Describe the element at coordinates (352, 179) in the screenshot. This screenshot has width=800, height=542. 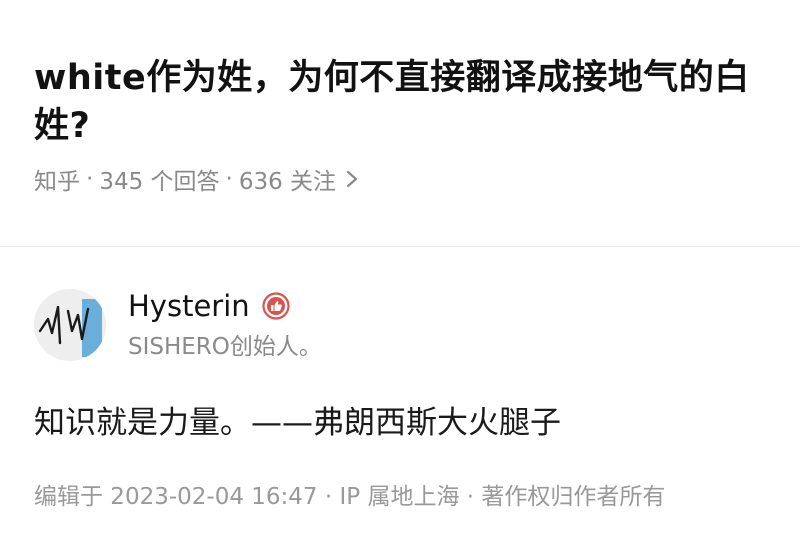
I see `chevron-right-icon` at that location.